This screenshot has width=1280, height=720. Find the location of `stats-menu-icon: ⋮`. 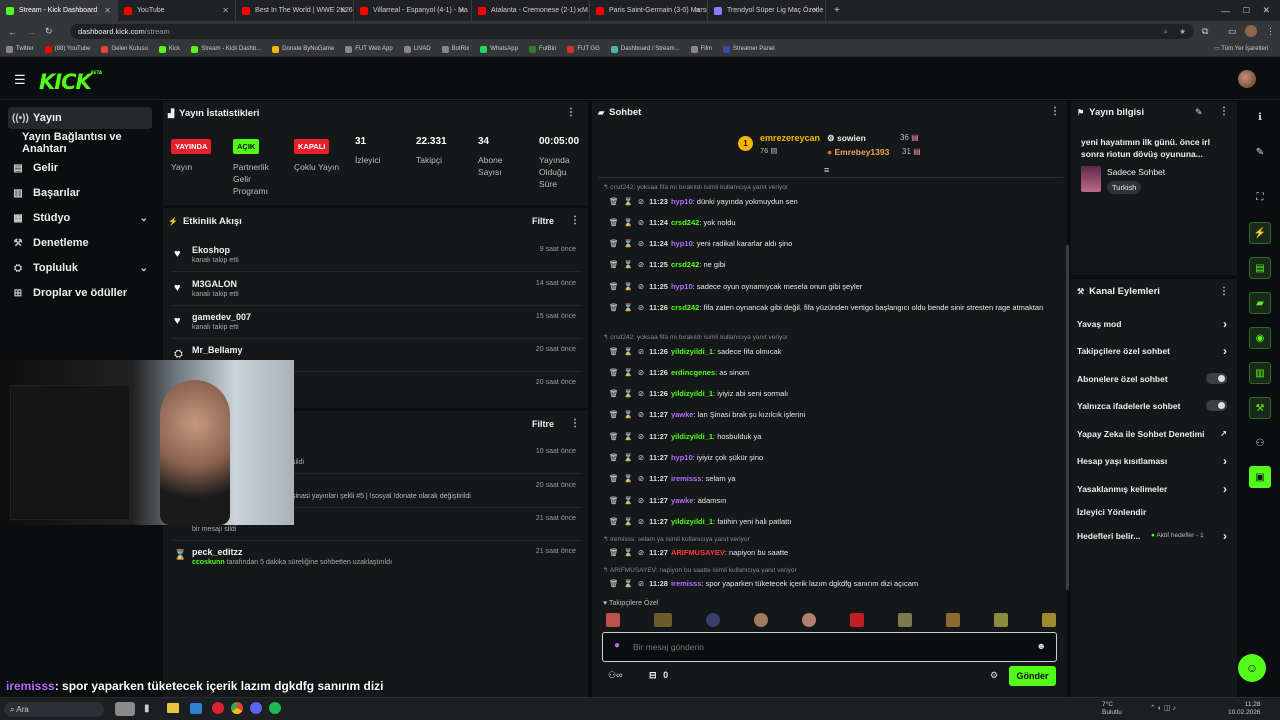

stats-menu-icon: ⋮ is located at coordinates (571, 112).